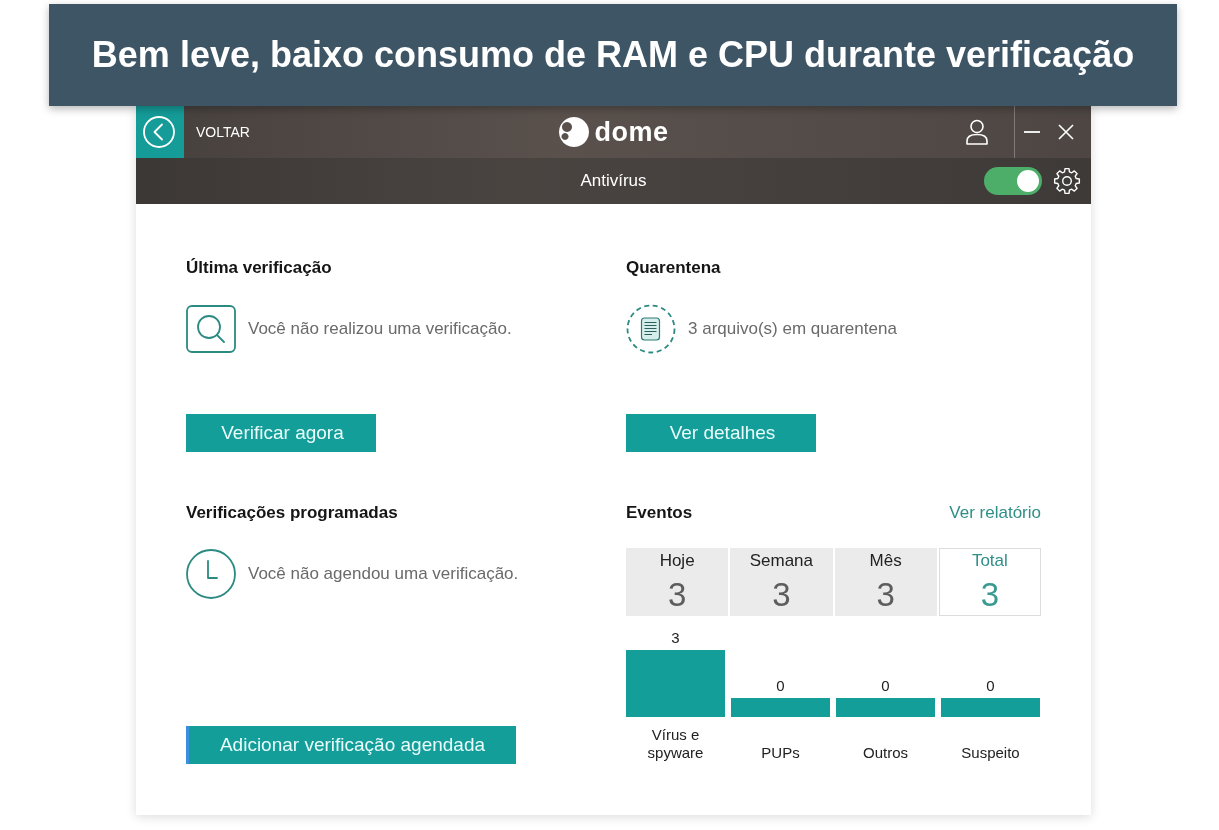 The width and height of the screenshot is (1219, 830). What do you see at coordinates (659, 513) in the screenshot?
I see `section-heading: Eventos` at bounding box center [659, 513].